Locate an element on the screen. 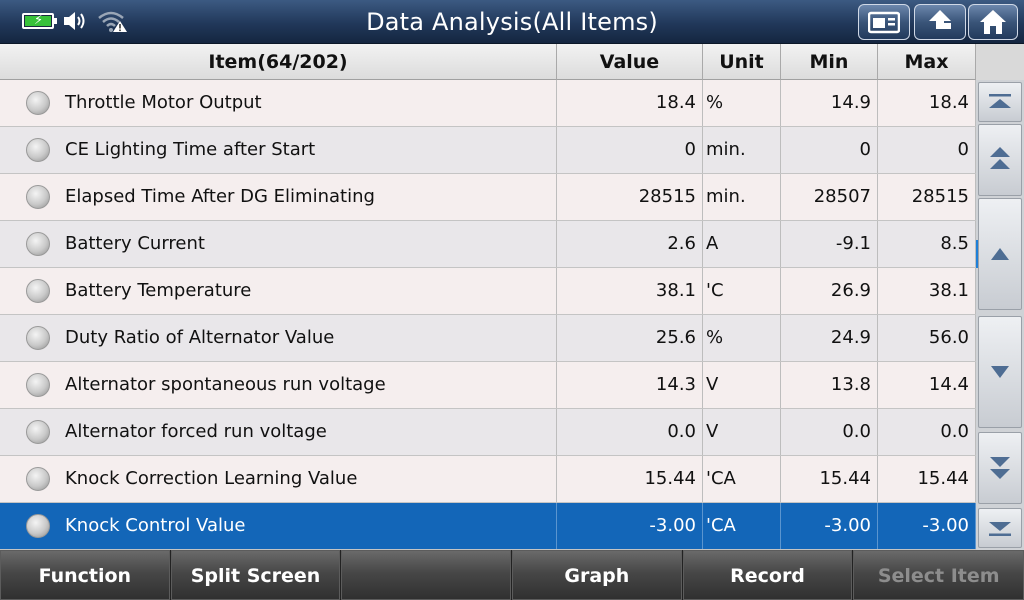 This screenshot has height=600, width=1024. item-name: Alternator spontaneous run voltage is located at coordinates (225, 384).